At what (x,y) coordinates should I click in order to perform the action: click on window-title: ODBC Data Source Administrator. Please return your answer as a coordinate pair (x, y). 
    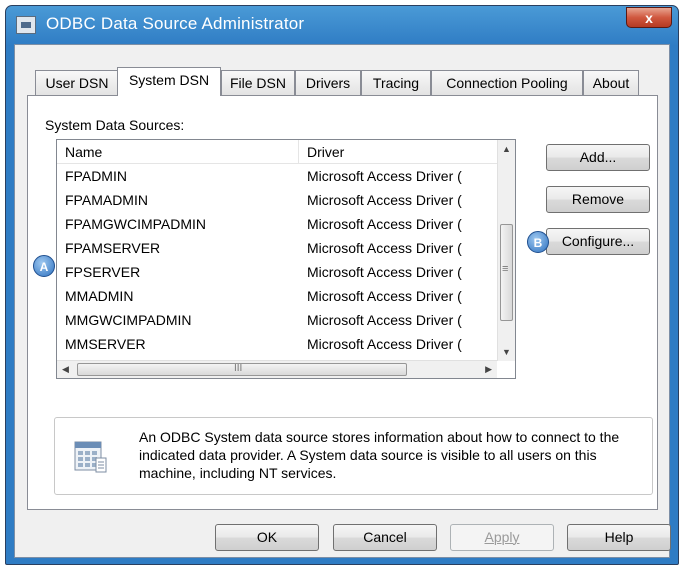
    Looking at the image, I should click on (175, 23).